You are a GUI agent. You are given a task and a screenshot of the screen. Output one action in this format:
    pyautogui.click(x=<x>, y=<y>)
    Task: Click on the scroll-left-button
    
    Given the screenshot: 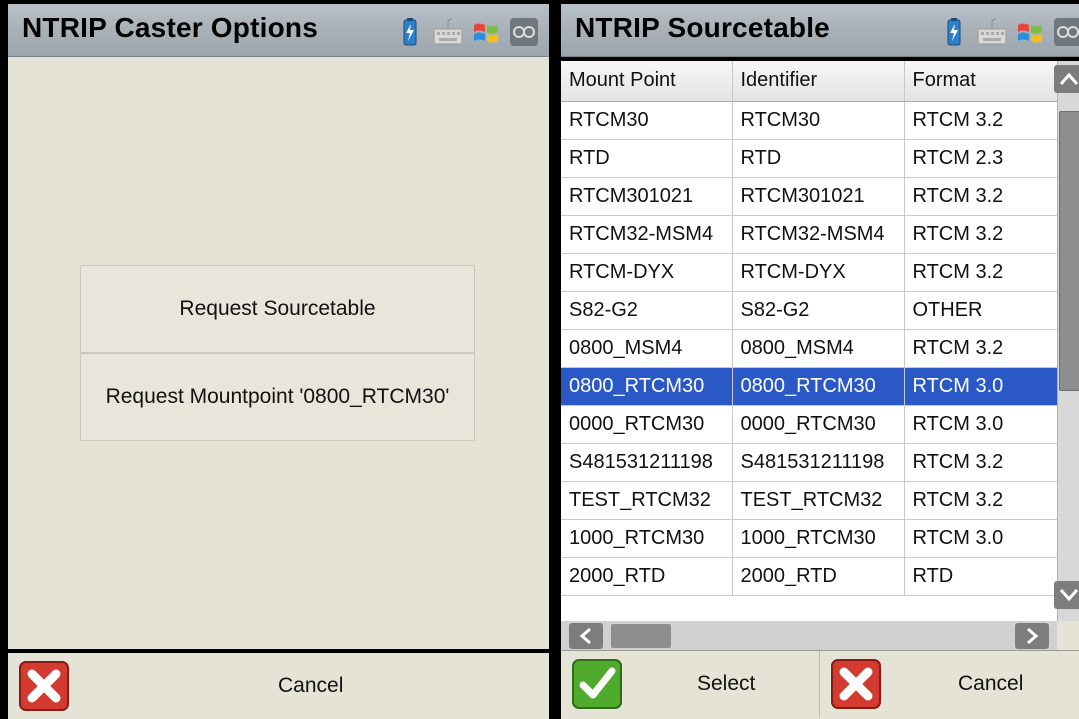 What is the action you would take?
    pyautogui.click(x=586, y=636)
    